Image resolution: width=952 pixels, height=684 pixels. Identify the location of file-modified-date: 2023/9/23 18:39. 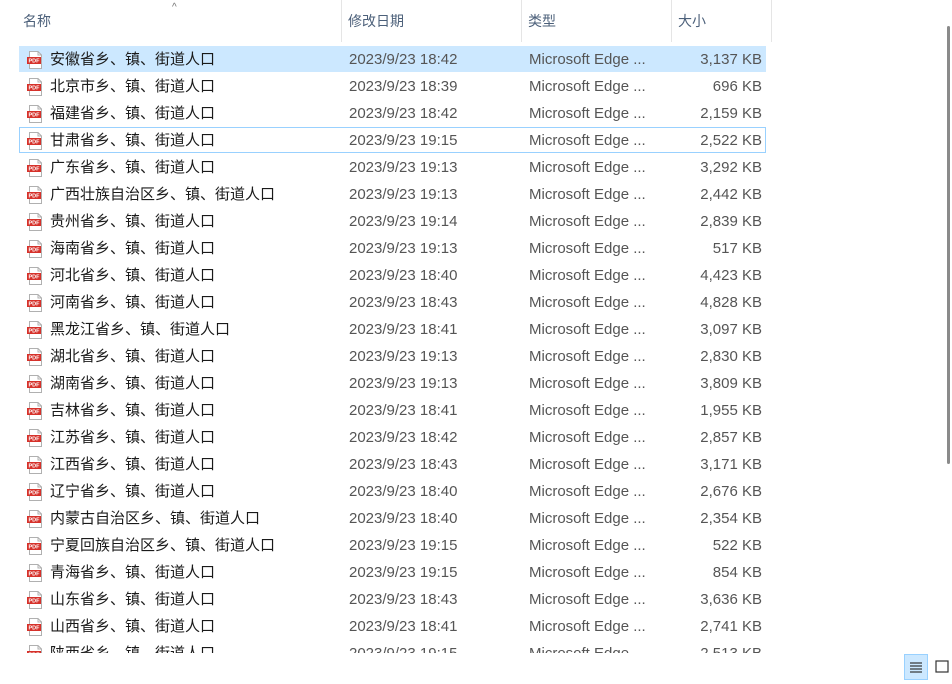
(403, 87).